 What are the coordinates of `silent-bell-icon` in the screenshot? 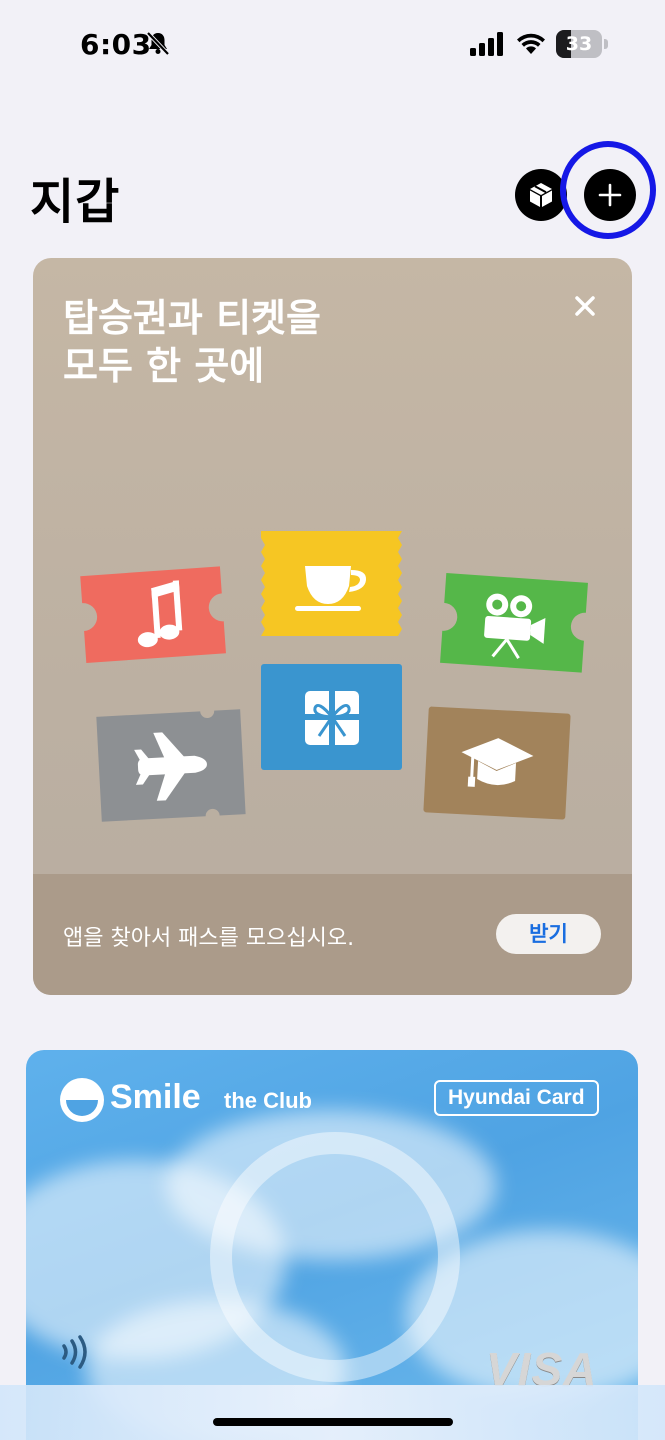 It's located at (158, 43).